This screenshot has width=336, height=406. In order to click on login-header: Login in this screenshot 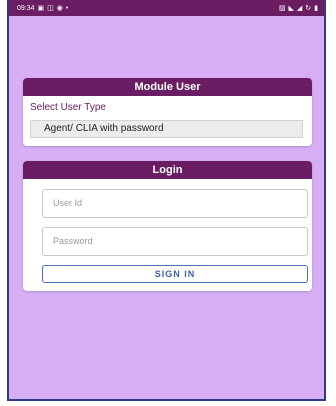, I will do `click(167, 170)`.